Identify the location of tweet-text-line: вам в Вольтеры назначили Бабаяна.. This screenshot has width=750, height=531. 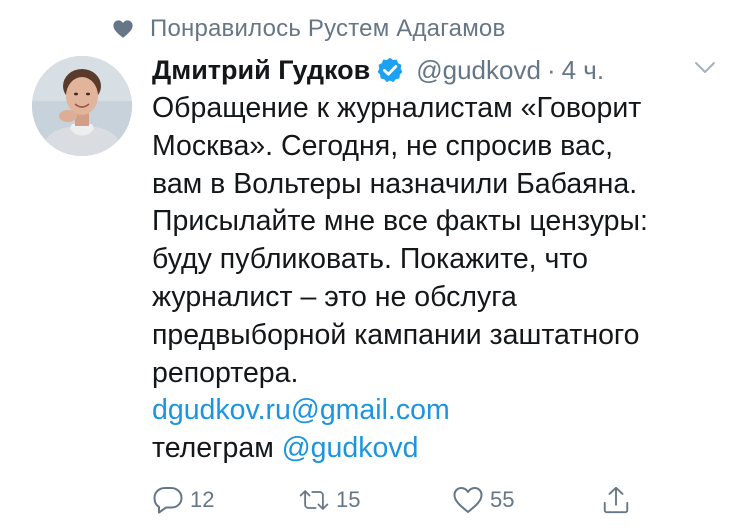
(395, 183).